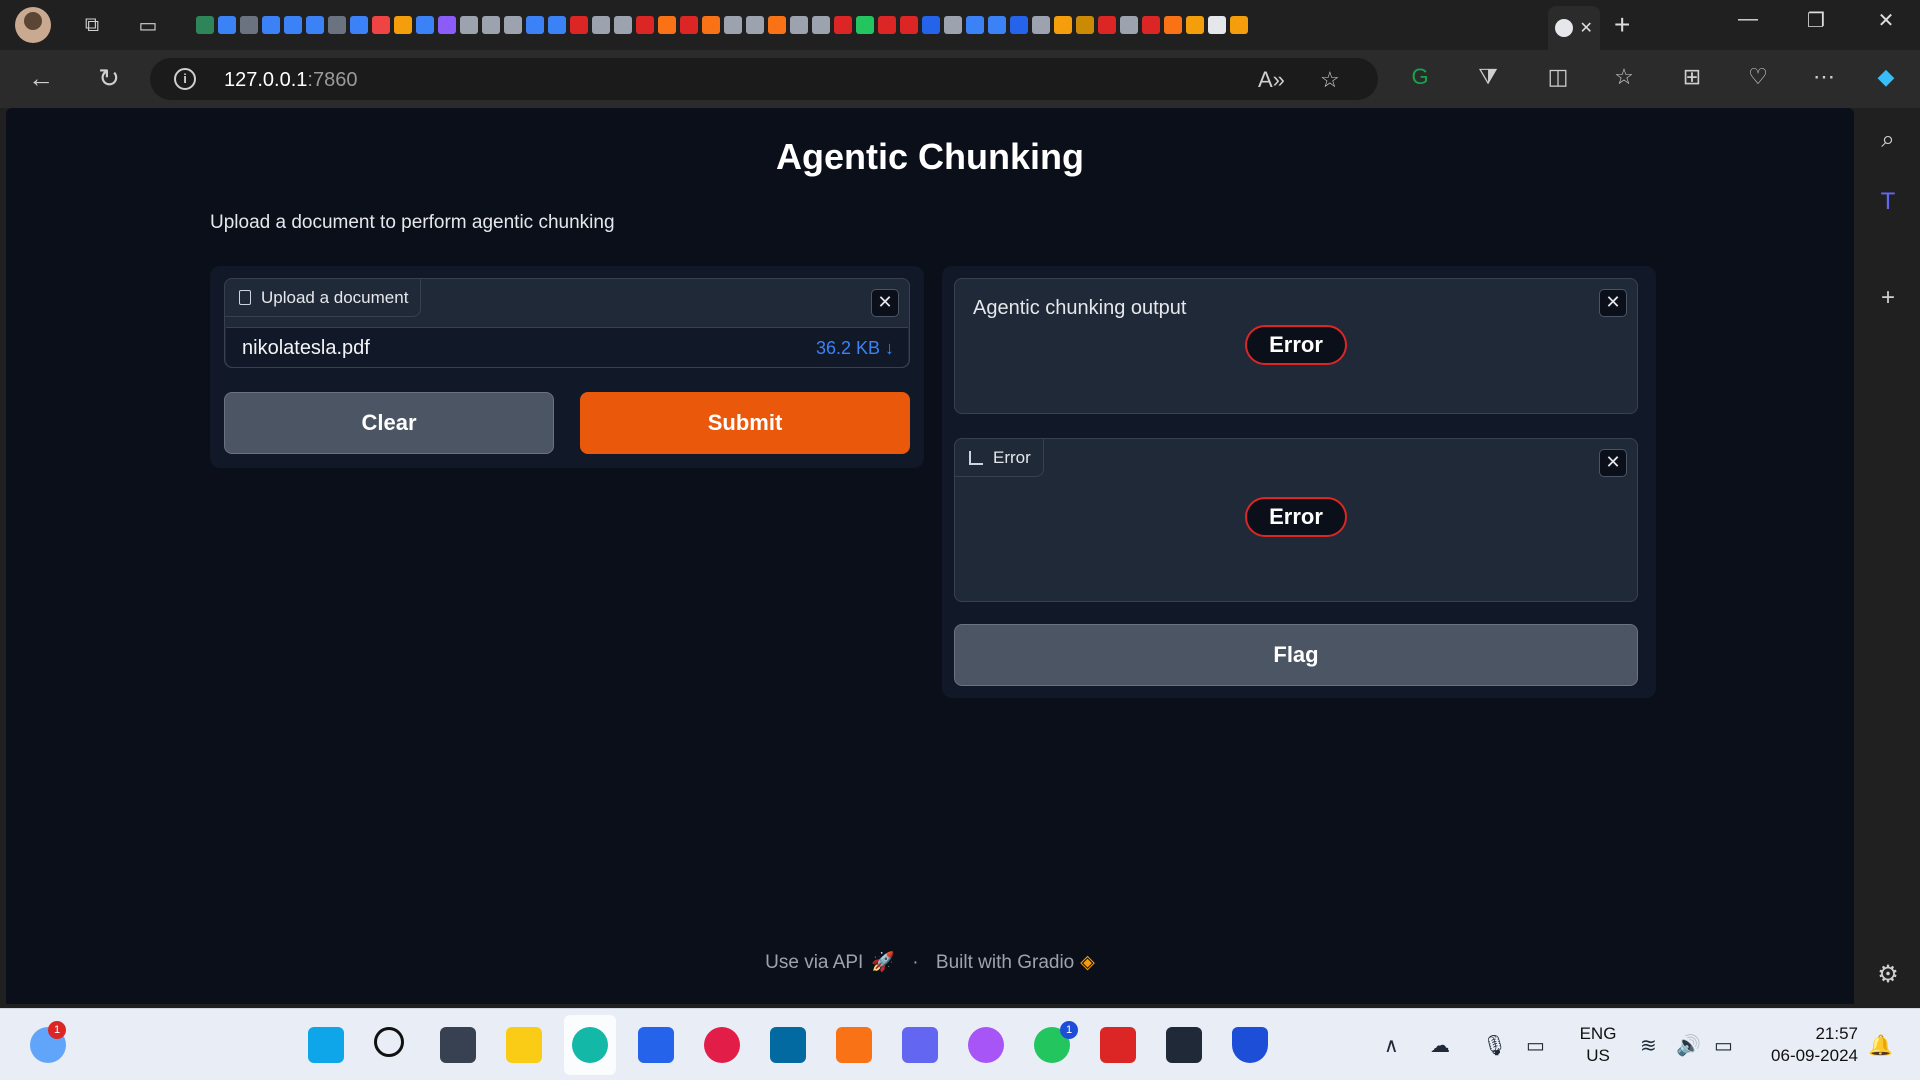 The width and height of the screenshot is (1920, 1080). What do you see at coordinates (389, 1042) in the screenshot?
I see `search-icon` at bounding box center [389, 1042].